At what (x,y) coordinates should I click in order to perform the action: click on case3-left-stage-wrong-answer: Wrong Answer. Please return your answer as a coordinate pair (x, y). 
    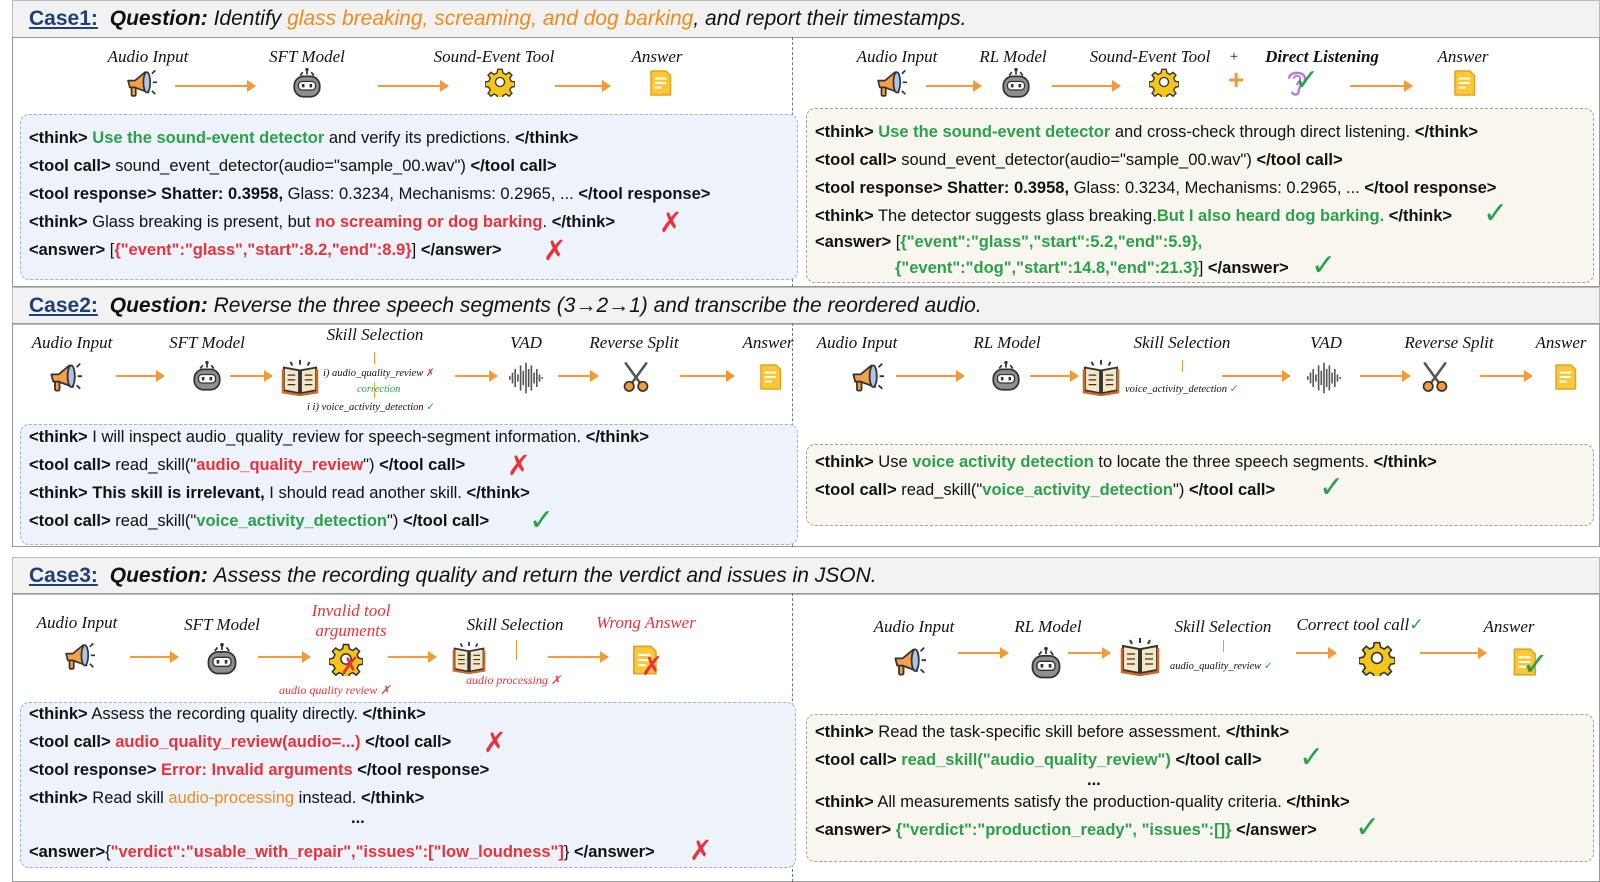
    Looking at the image, I should click on (646, 622).